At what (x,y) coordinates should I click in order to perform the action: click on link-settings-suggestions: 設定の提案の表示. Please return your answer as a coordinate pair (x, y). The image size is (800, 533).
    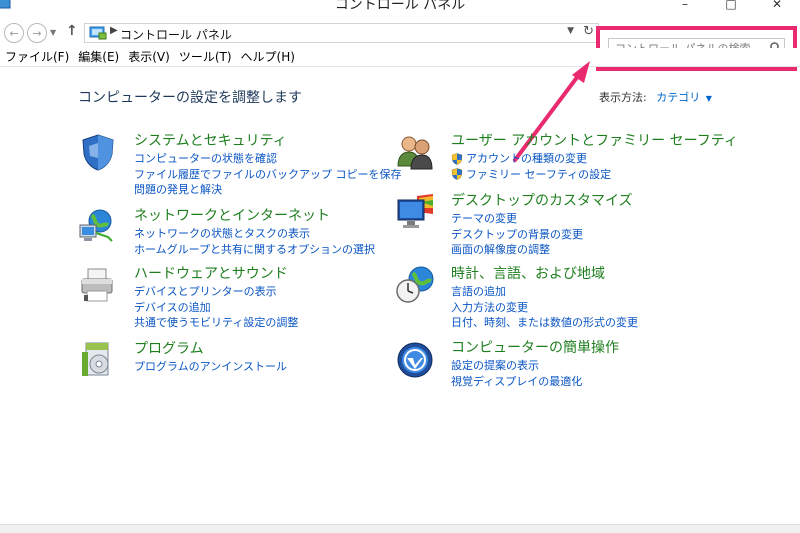
    Looking at the image, I should click on (516, 366).